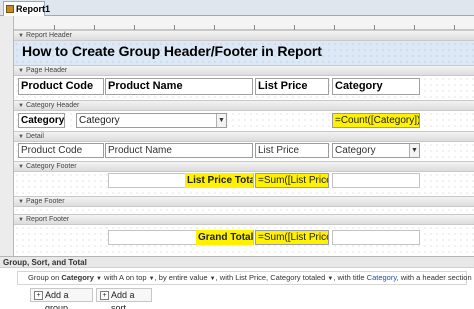 The image size is (474, 309). I want to click on report-header-label: Report Header, so click(49, 35).